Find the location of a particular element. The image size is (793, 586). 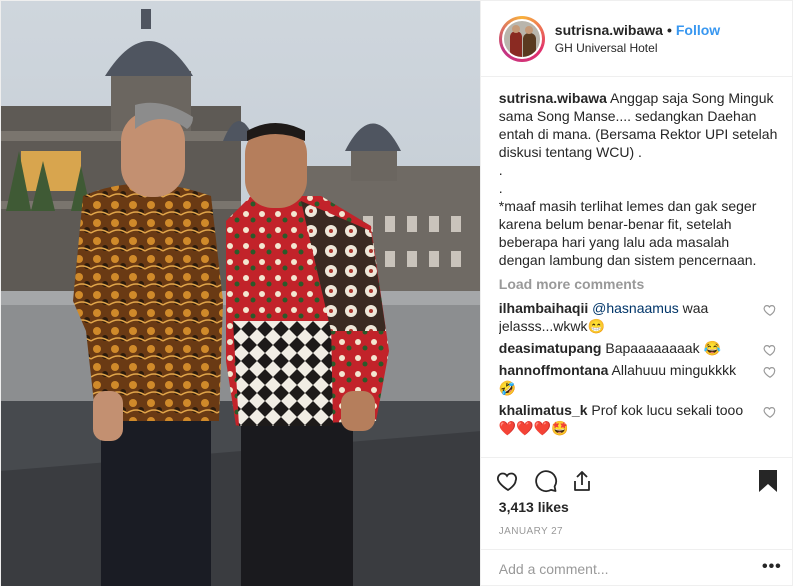

save-button is located at coordinates (768, 481).